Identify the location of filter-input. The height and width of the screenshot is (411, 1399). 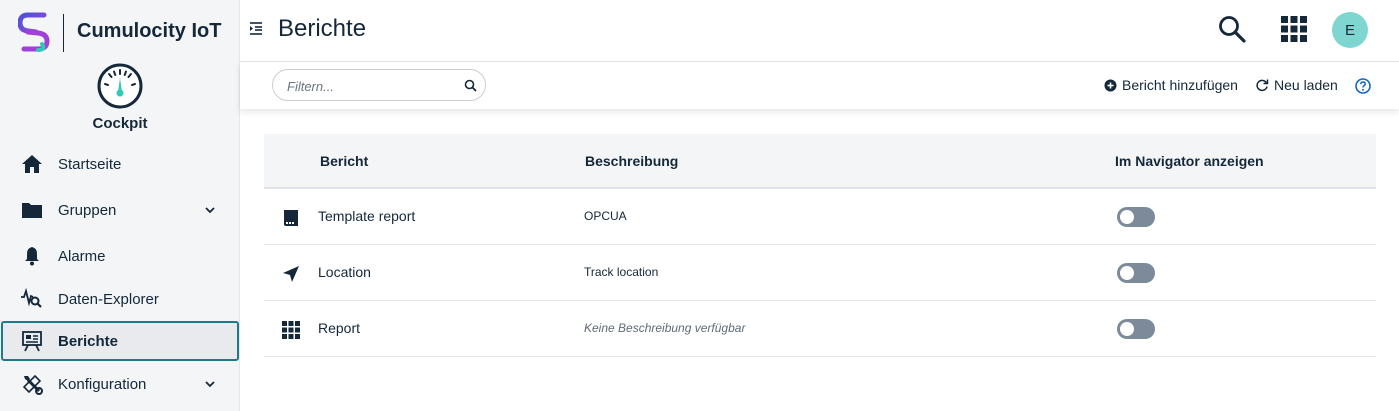
(367, 86).